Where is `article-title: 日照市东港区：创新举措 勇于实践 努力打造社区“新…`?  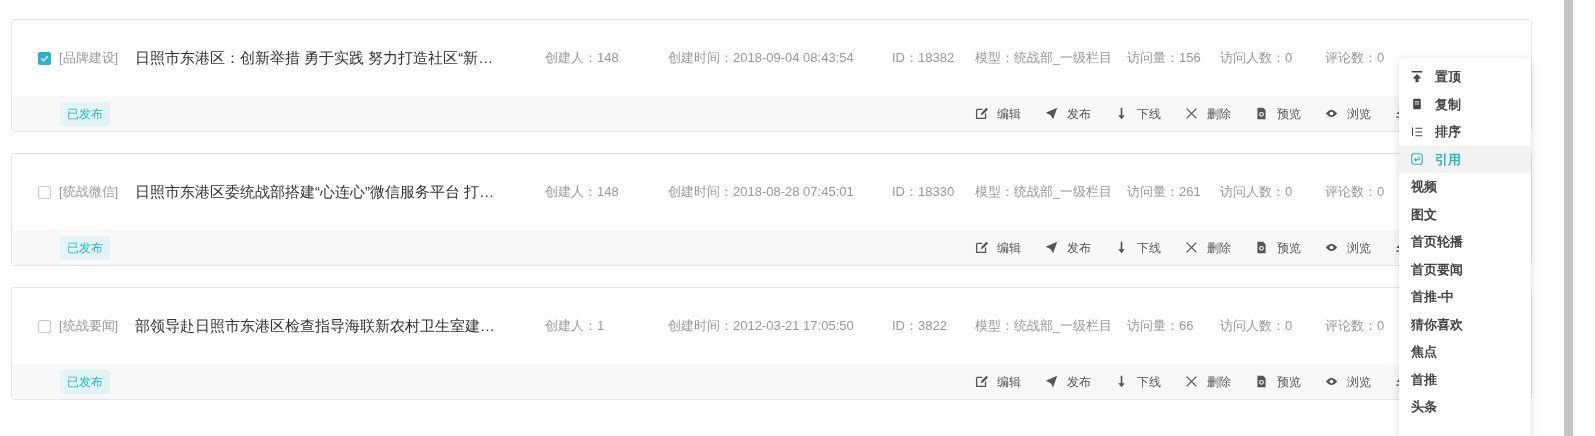 article-title: 日照市东港区：创新举措 勇于实践 努力打造社区“新… is located at coordinates (340, 58).